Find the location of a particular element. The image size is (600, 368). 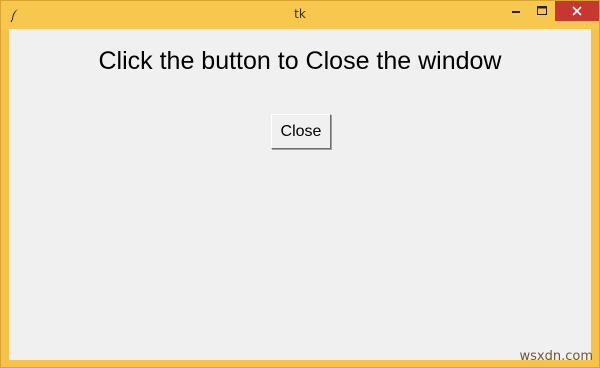

title-bar: tk is located at coordinates (300, 15).